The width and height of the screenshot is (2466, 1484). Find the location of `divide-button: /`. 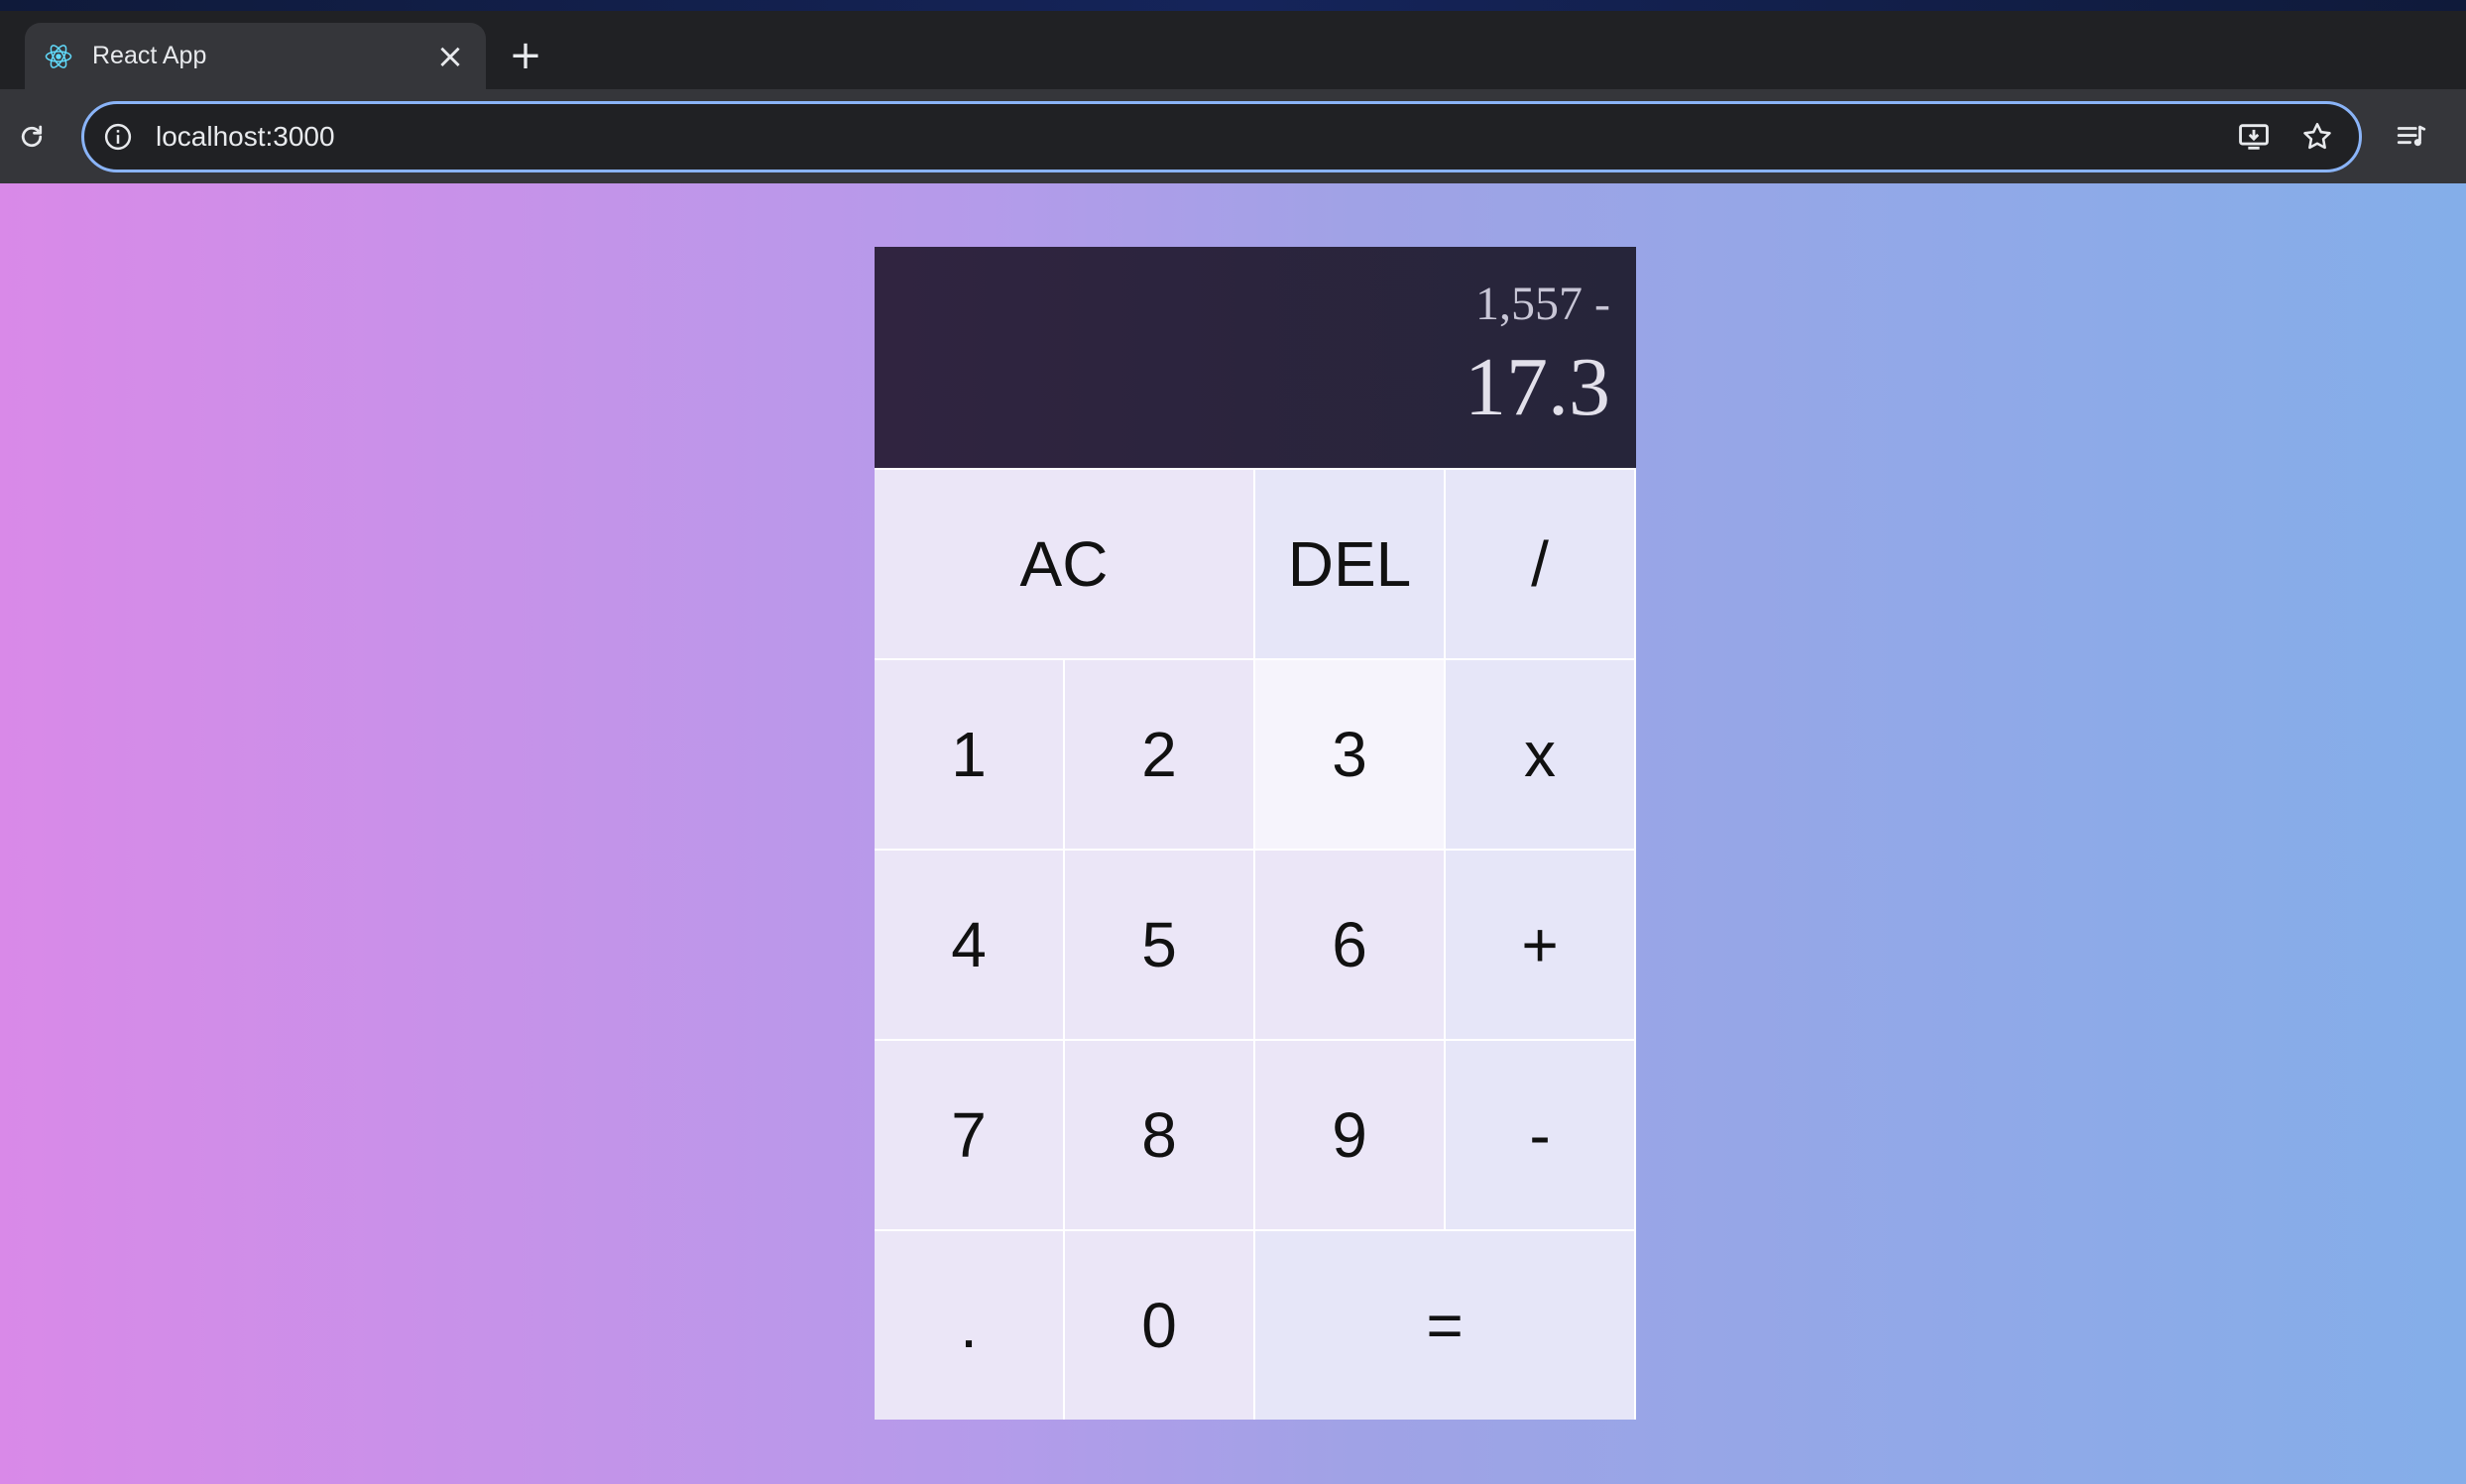

divide-button: / is located at coordinates (1540, 564).